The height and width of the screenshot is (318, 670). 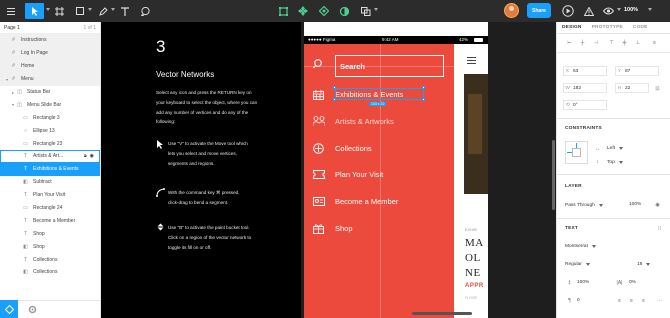 I want to click on align-center-icon: ┼, so click(x=582, y=42).